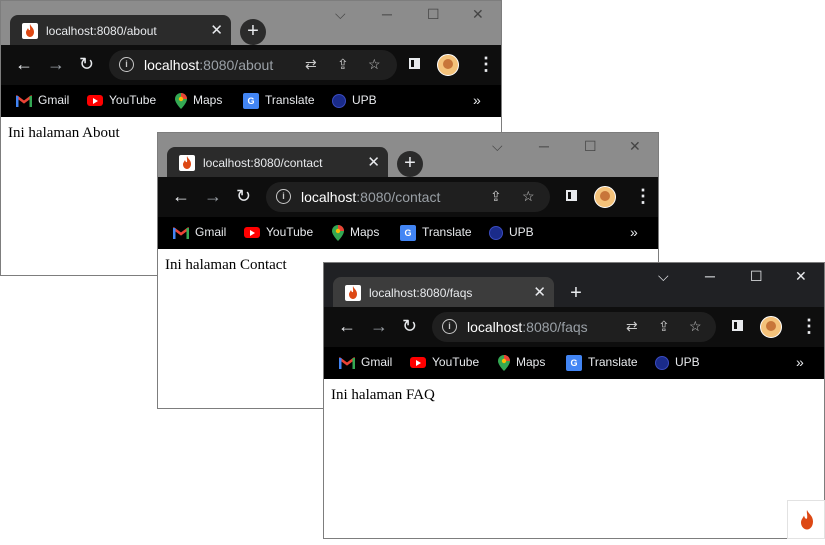 The width and height of the screenshot is (825, 545). I want to click on address-bar: i localhost:8080/about ⇄ ⇪ ☆, so click(253, 65).